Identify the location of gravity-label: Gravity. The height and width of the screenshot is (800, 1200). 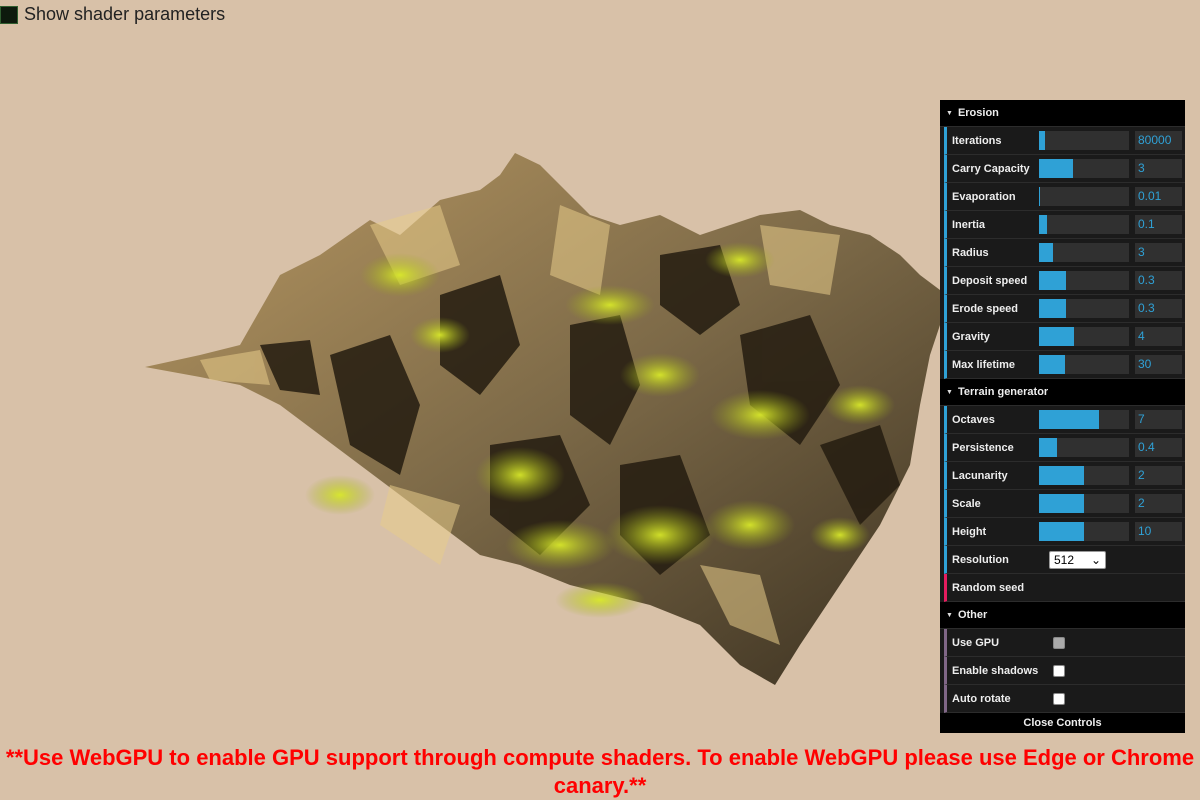
(971, 336).